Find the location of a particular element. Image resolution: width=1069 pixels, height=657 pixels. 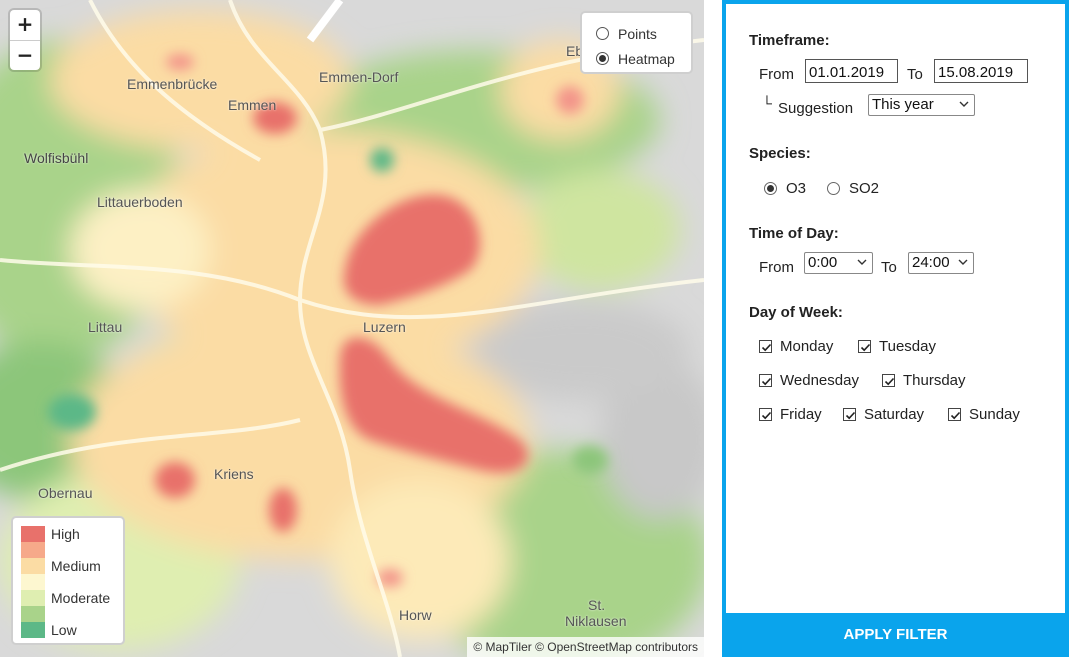

day-checkbox-friday: Friday is located at coordinates (790, 414).